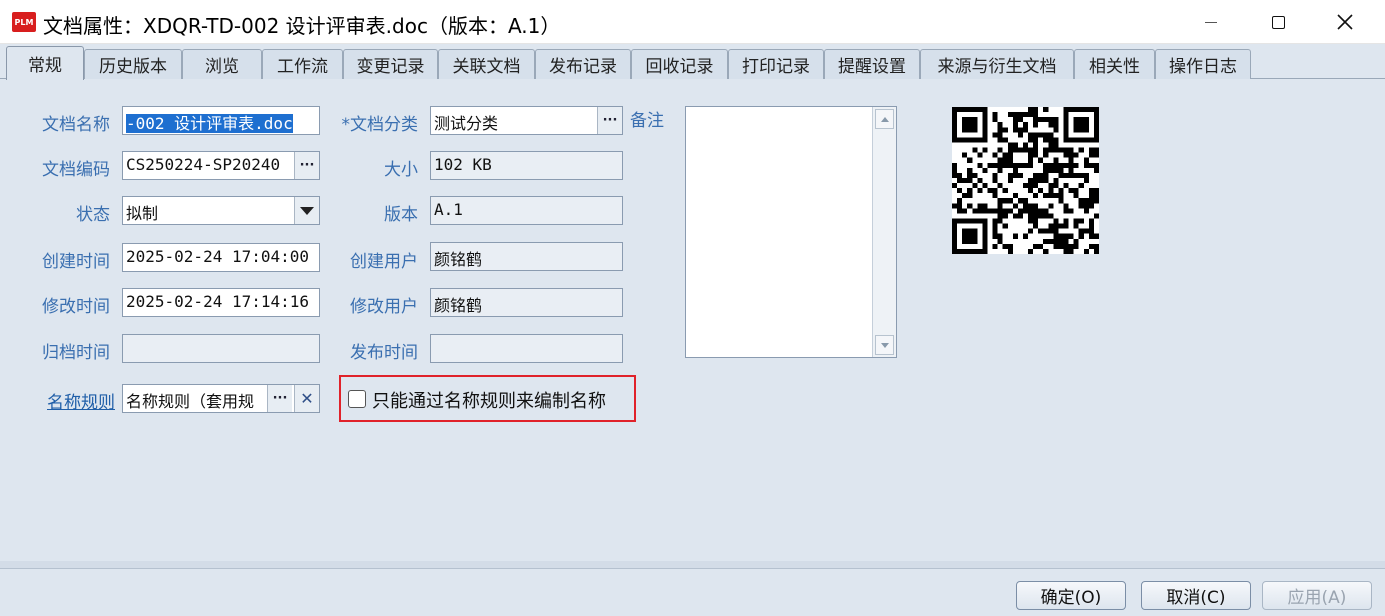  What do you see at coordinates (679, 64) in the screenshot?
I see `tab-recycle-records: 回收记录` at bounding box center [679, 64].